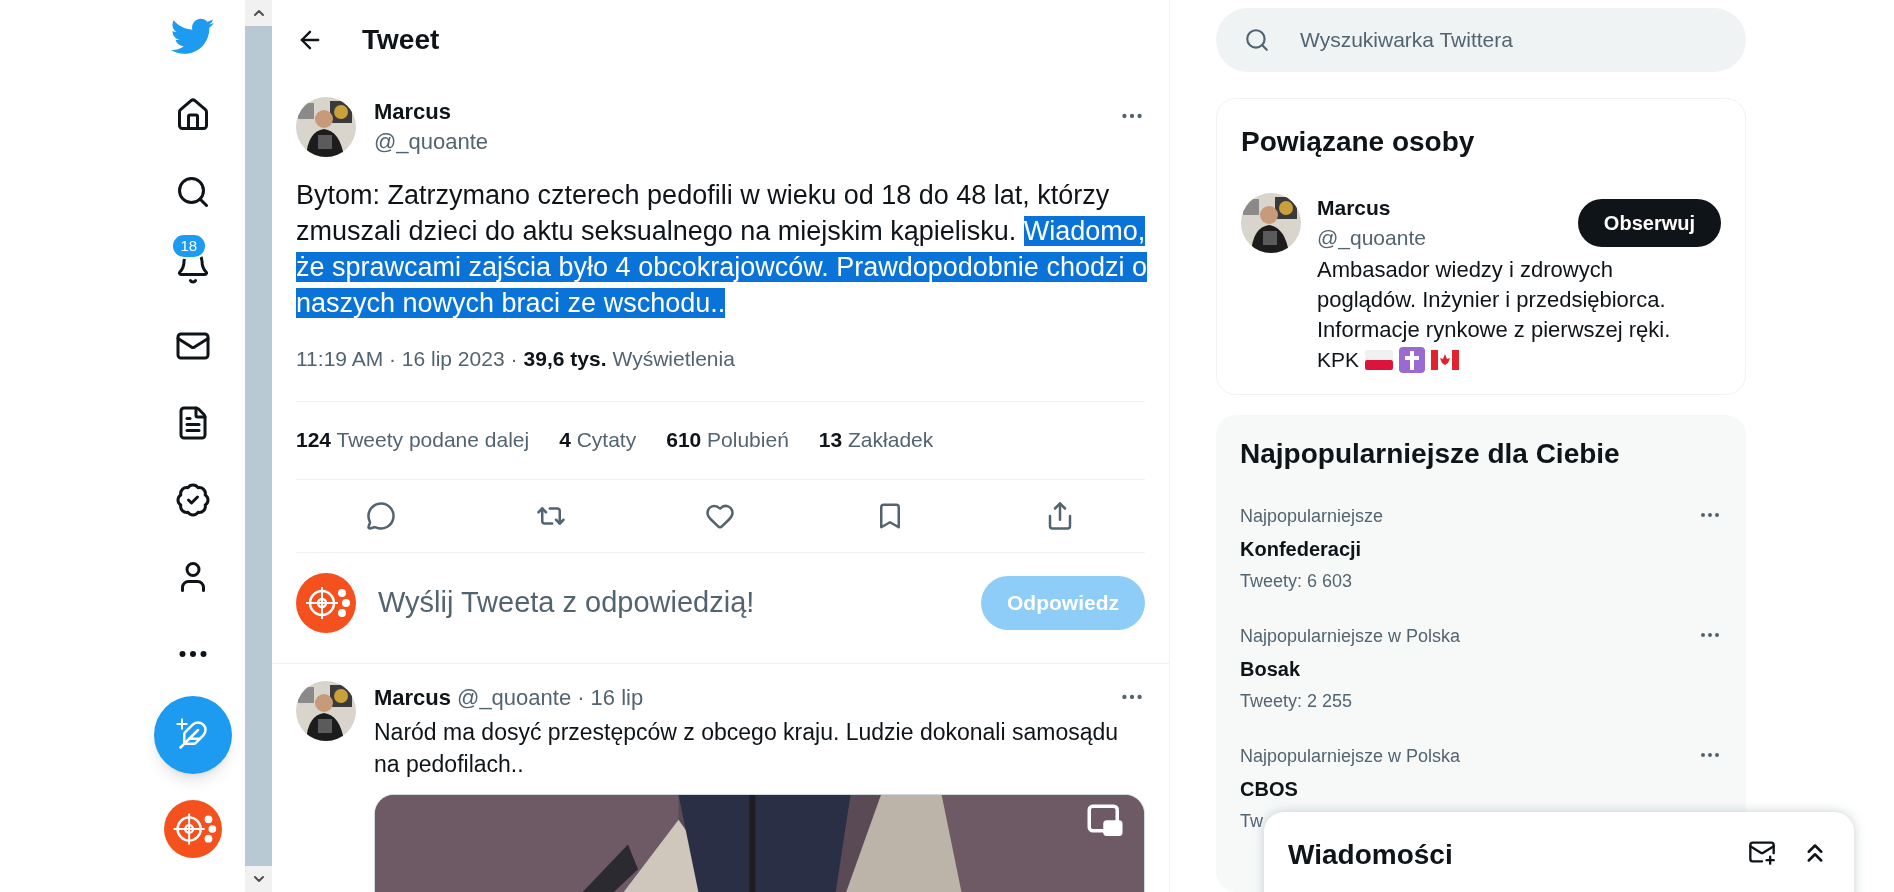 The width and height of the screenshot is (1894, 892). I want to click on person-name: Marcus, so click(1354, 208).